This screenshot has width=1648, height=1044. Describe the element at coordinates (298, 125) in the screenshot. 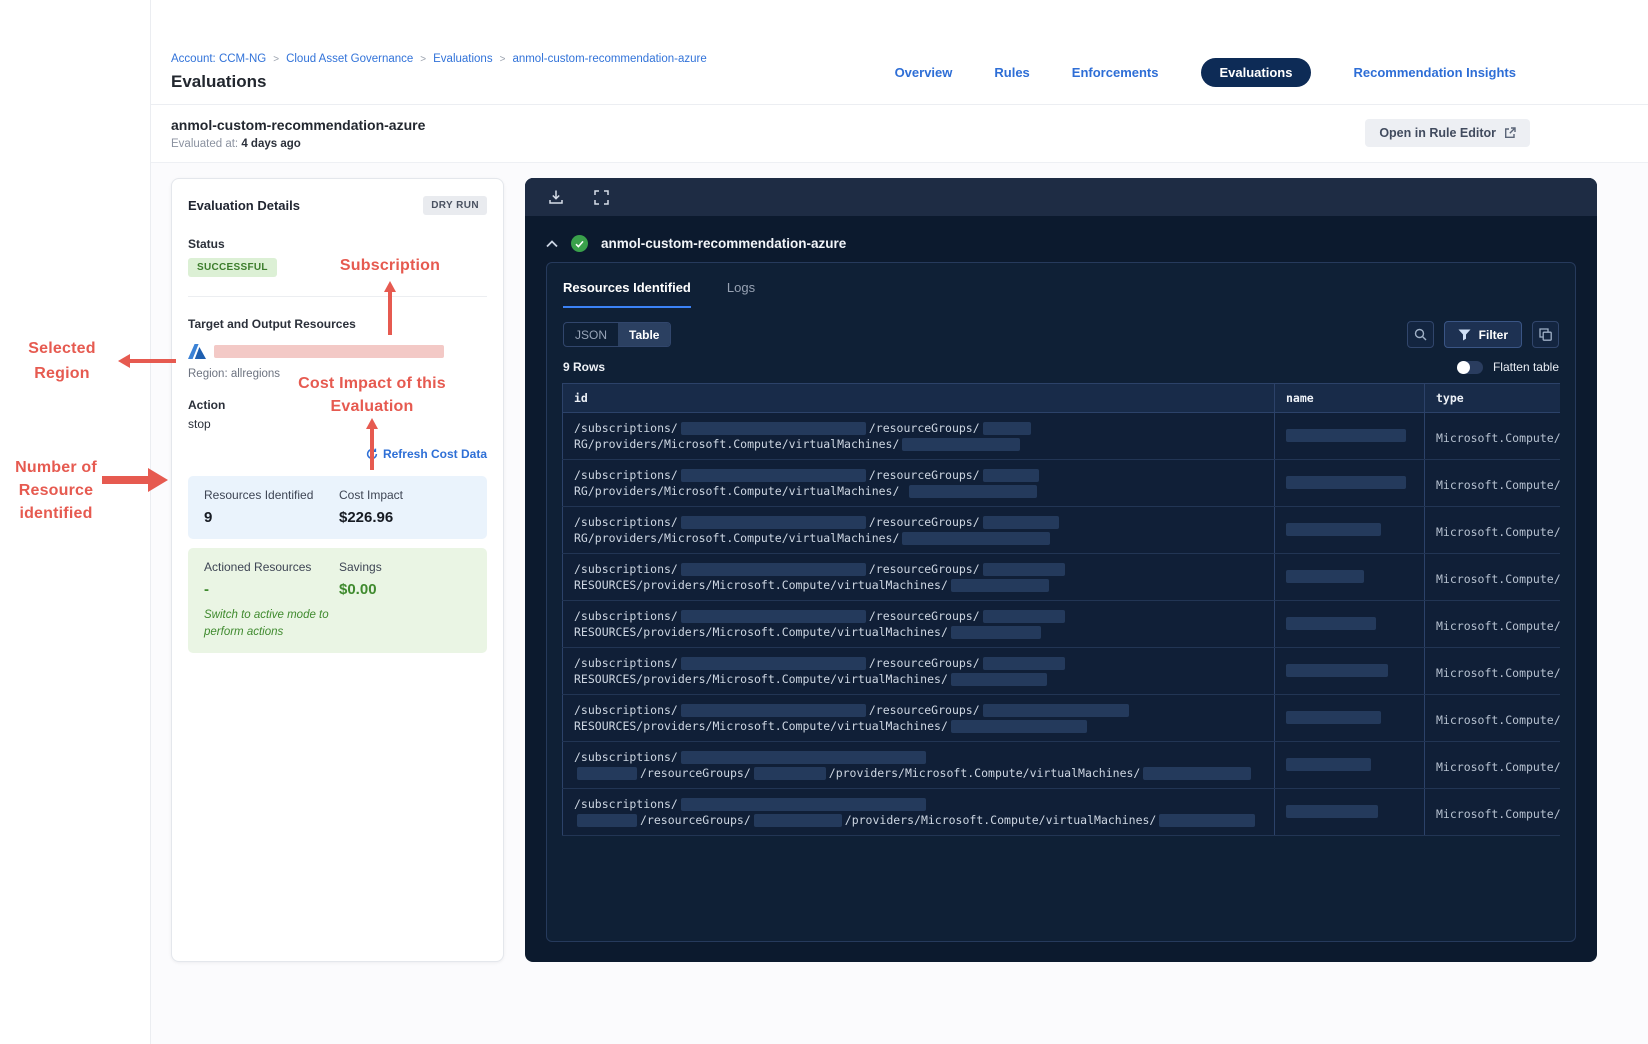

I see `rule-name: anmol-custom-recommendation-azure` at that location.